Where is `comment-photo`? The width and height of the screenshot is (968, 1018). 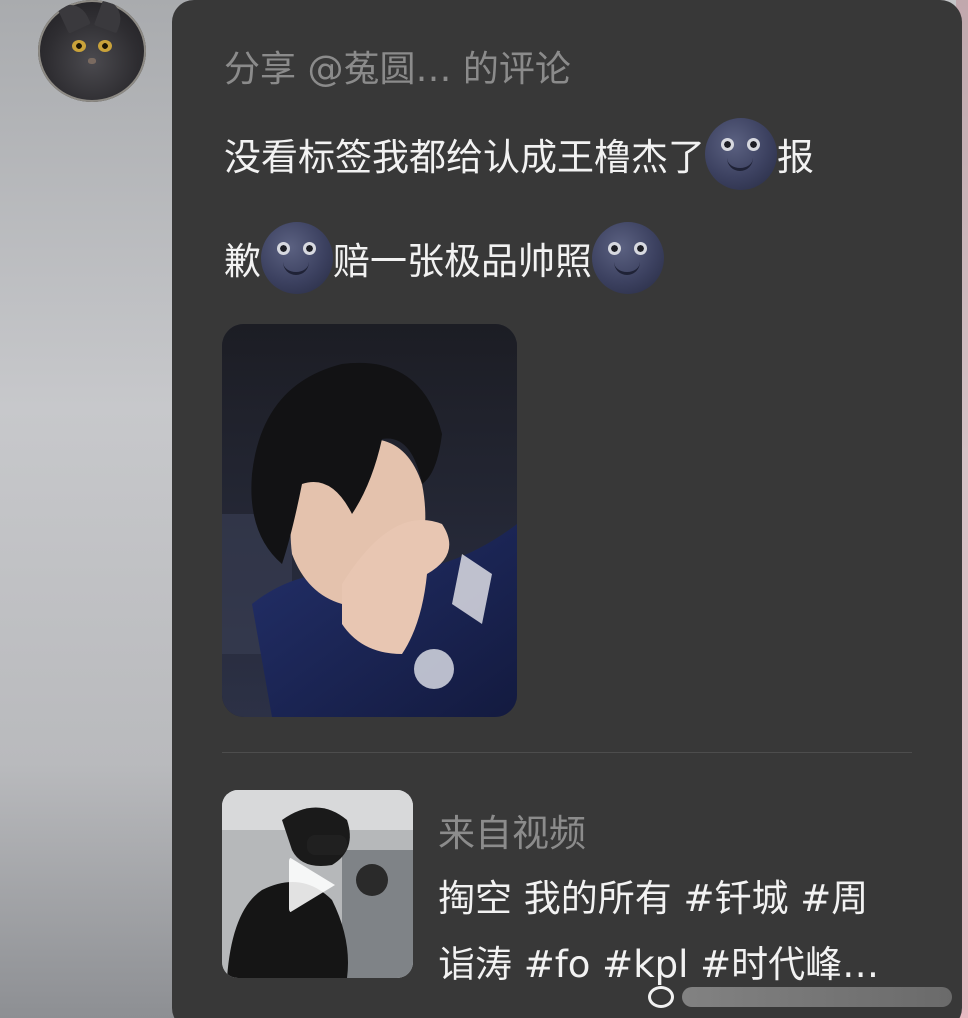
comment-photo is located at coordinates (369, 520).